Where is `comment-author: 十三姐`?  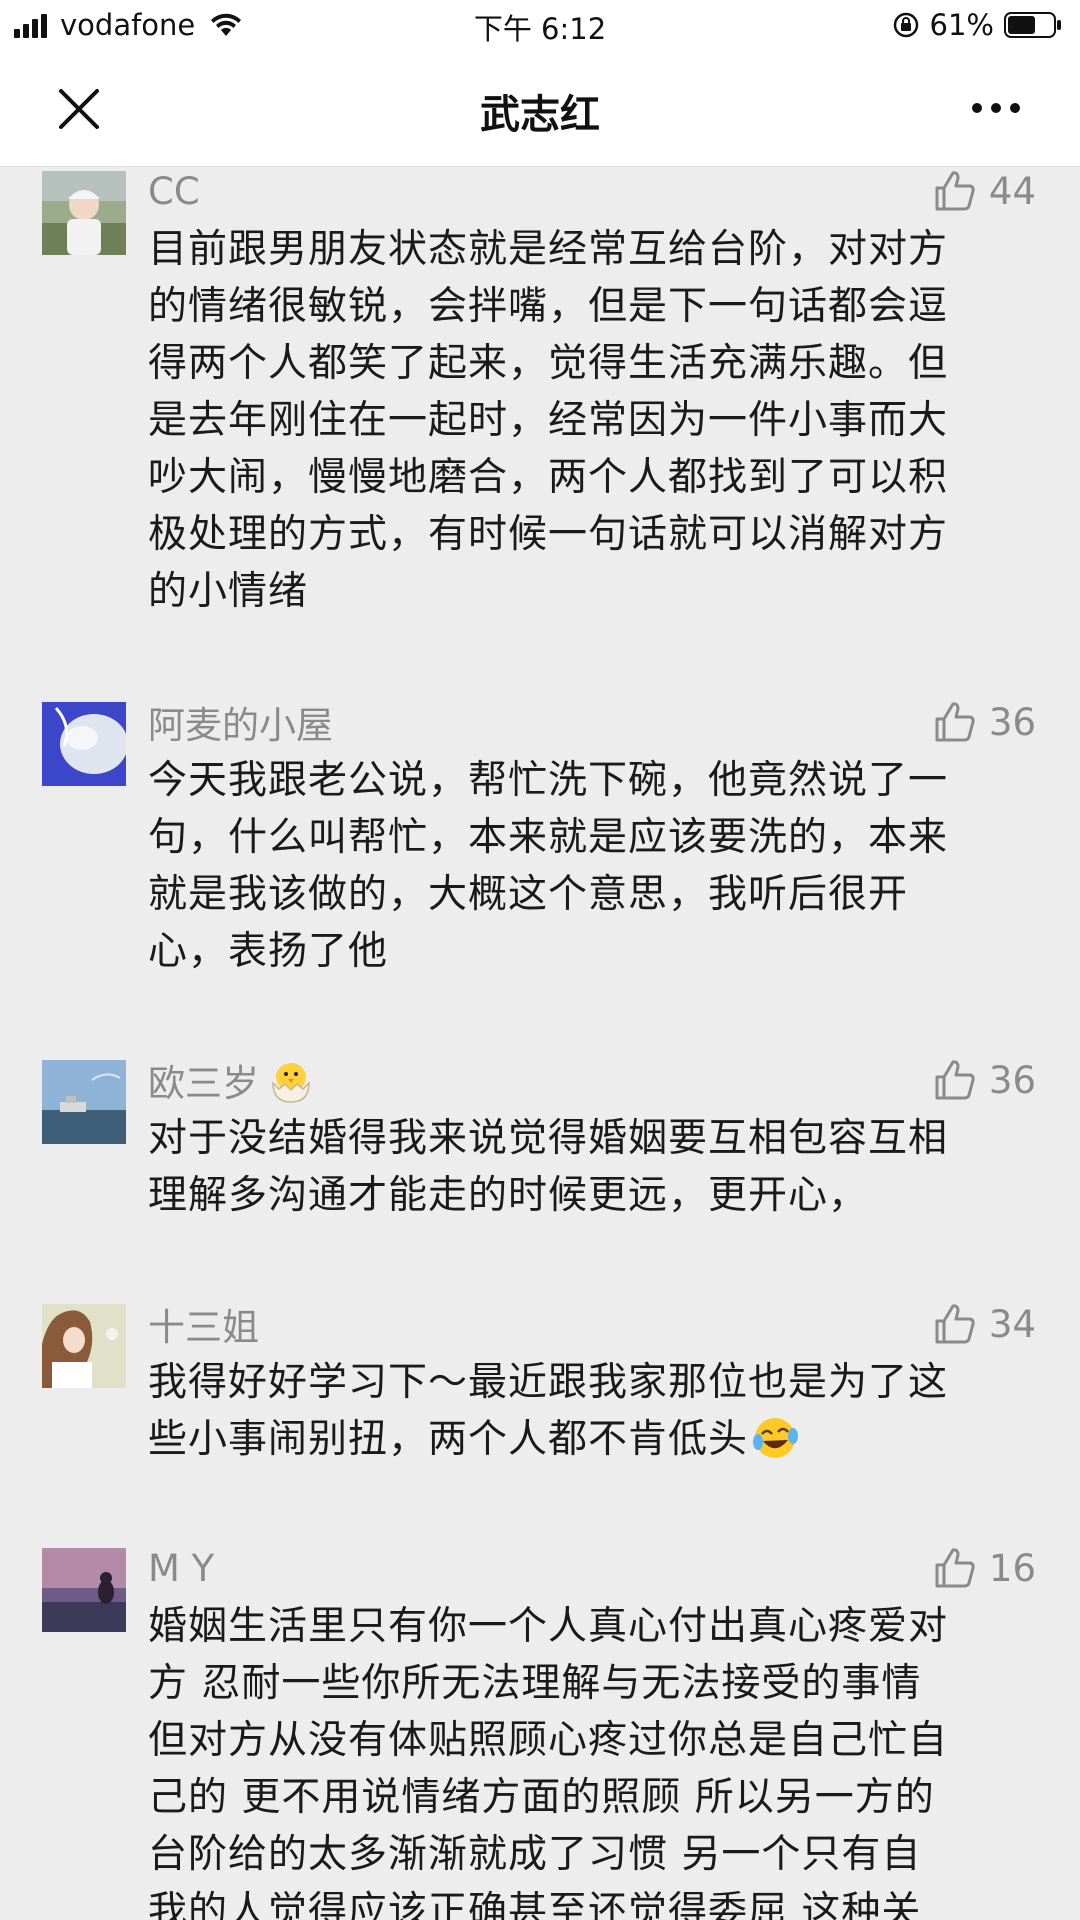
comment-author: 十三姐 is located at coordinates (203, 1324).